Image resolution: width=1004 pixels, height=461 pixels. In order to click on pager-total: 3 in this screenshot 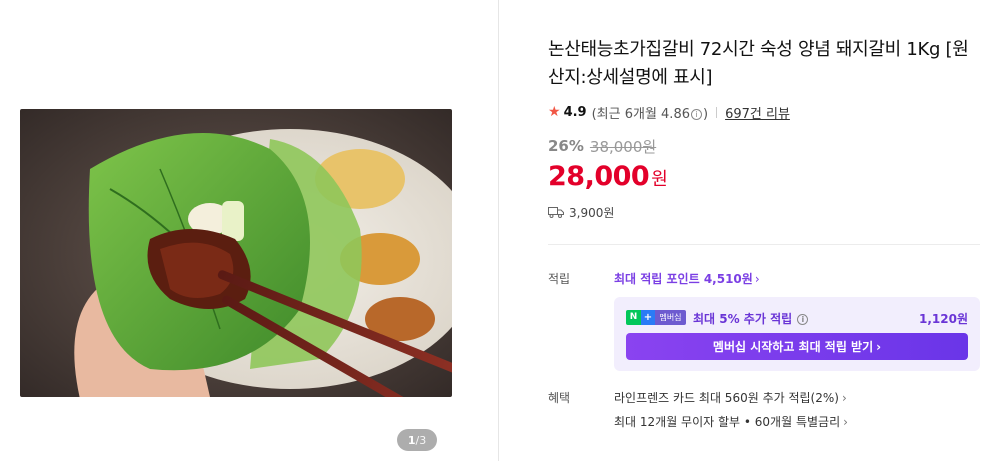, I will do `click(423, 440)`.